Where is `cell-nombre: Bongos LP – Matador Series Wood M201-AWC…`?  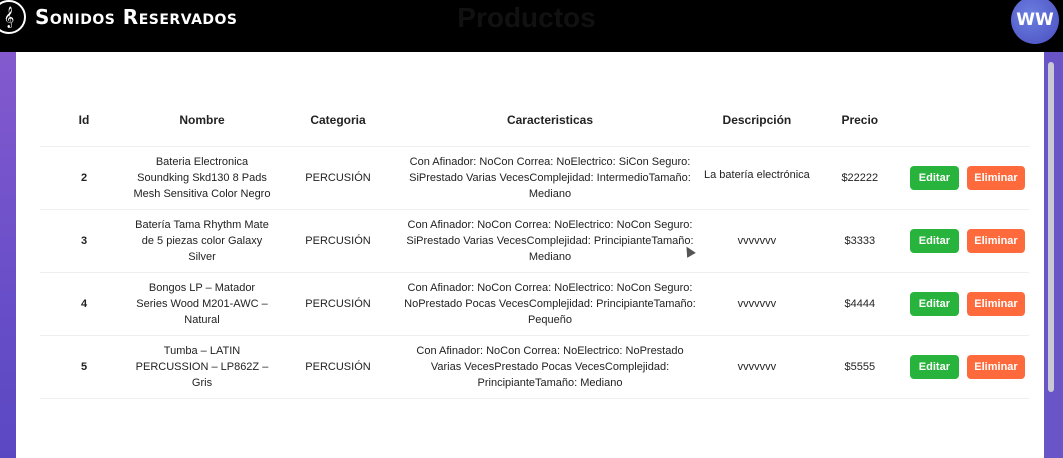 cell-nombre: Bongos LP – Matador Series Wood M201-AWC… is located at coordinates (202, 304).